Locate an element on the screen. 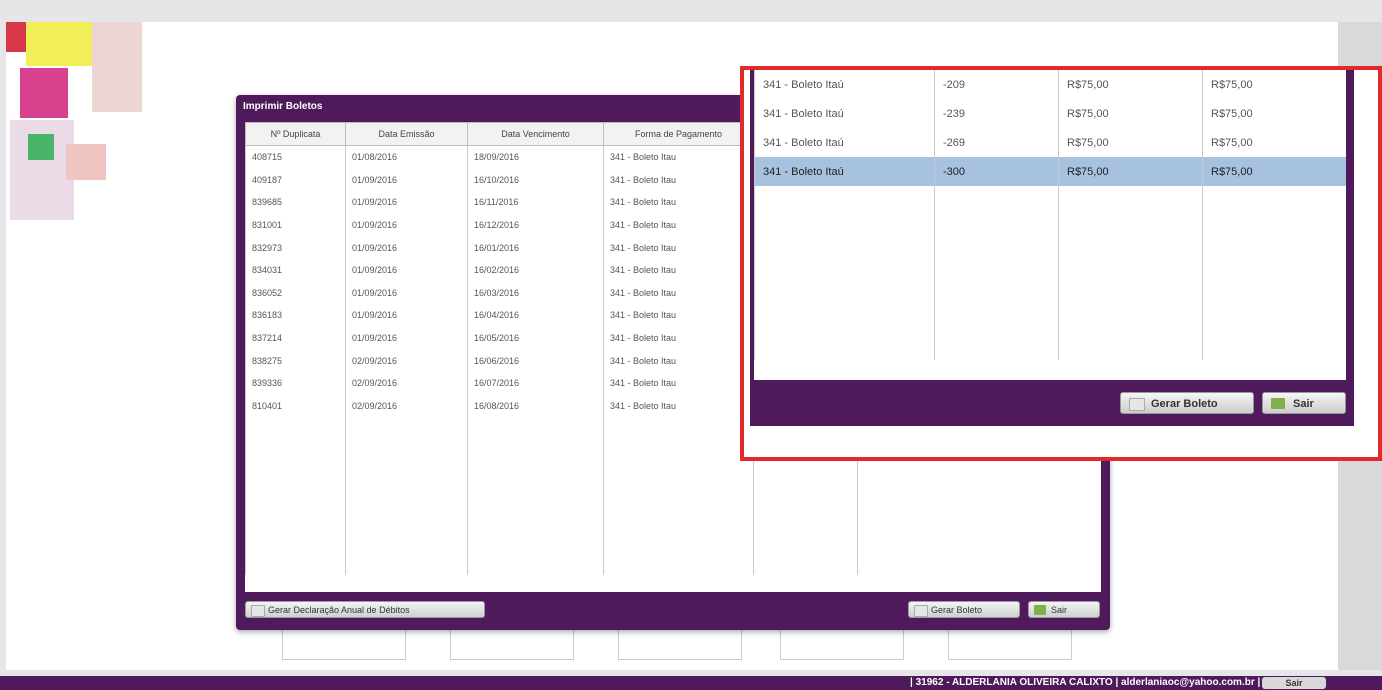  document-icon is located at coordinates (921, 611).